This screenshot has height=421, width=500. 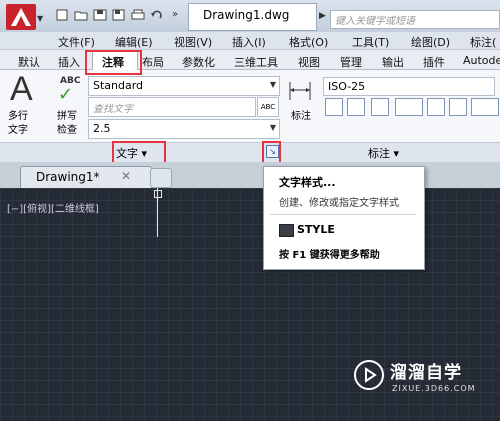 I want to click on search-input: 键入关键字或短语, so click(x=415, y=19).